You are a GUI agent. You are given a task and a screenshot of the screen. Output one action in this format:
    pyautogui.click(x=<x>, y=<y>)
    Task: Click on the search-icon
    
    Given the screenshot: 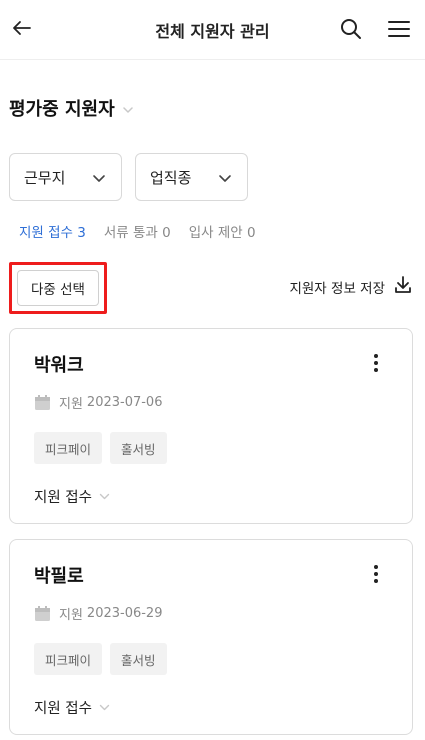 What is the action you would take?
    pyautogui.click(x=351, y=29)
    